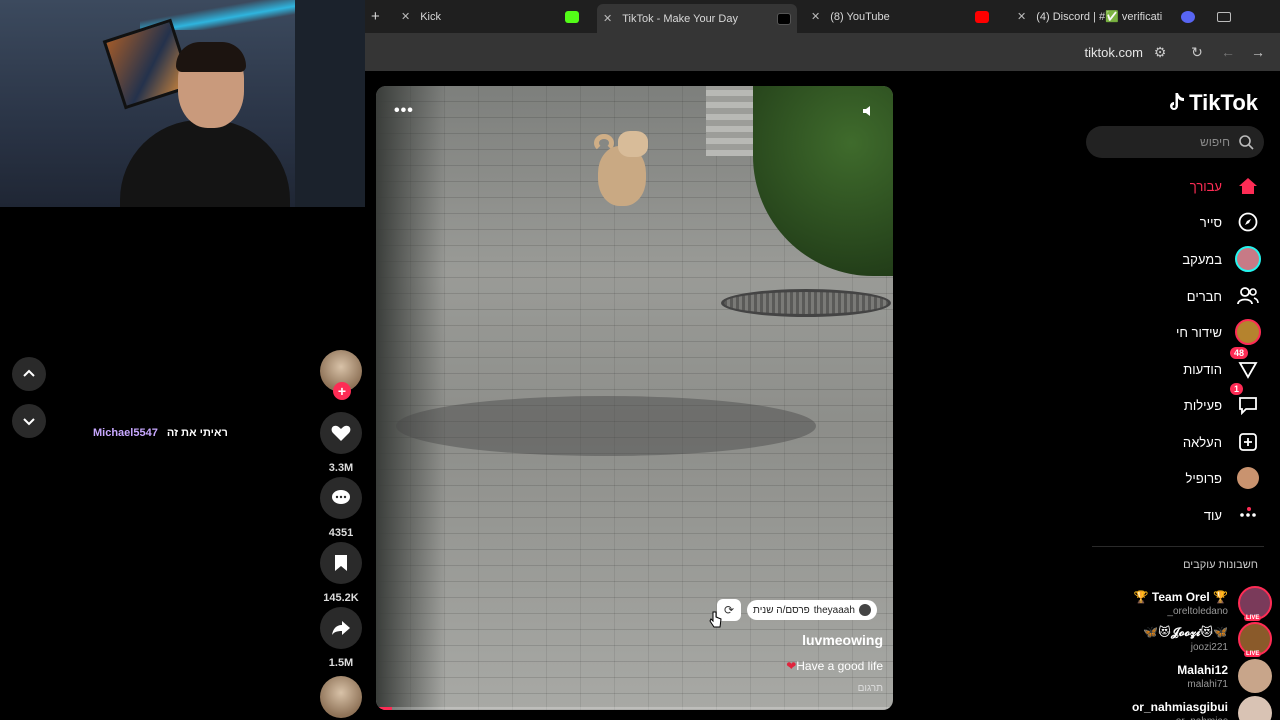 This screenshot has height=720, width=1280. Describe the element at coordinates (1233, 515) in the screenshot. I see `sidebar-item-more: עוד` at that location.